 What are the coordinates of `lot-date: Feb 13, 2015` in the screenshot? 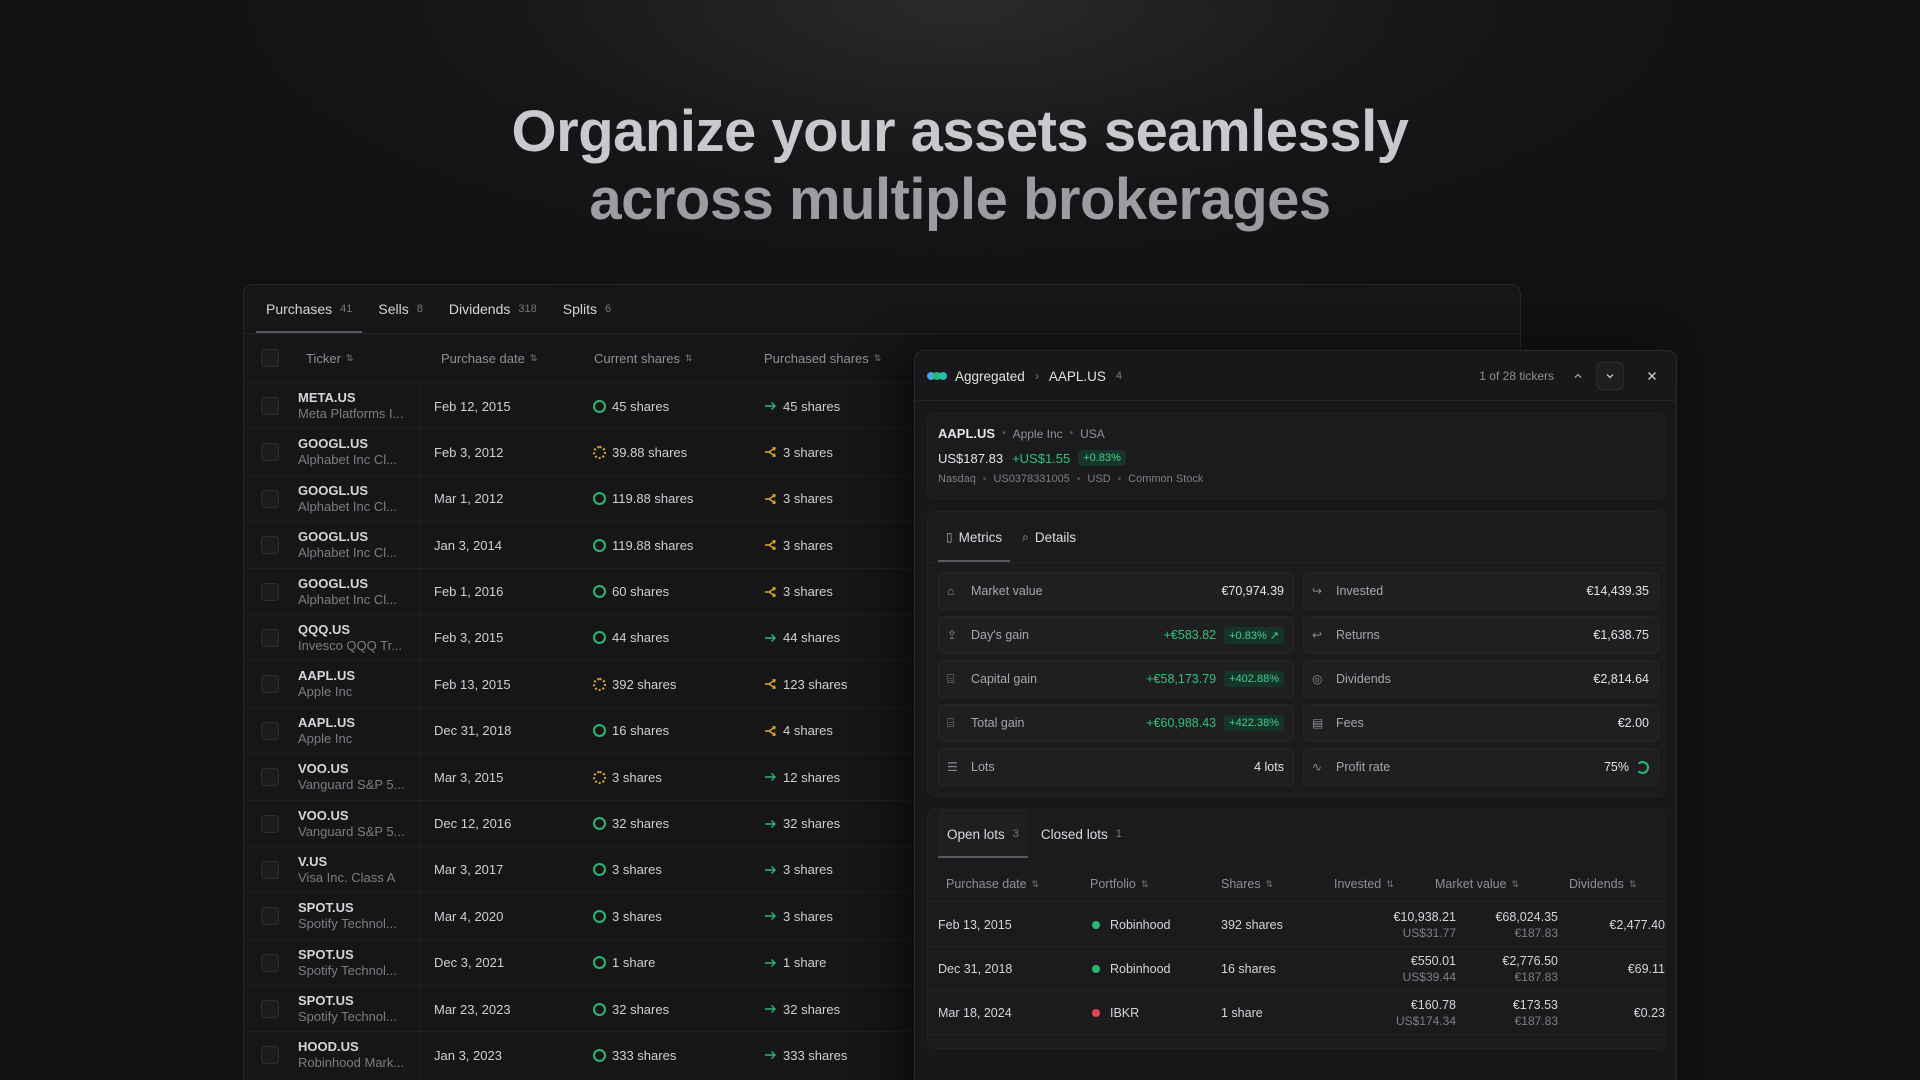 It's located at (975, 925).